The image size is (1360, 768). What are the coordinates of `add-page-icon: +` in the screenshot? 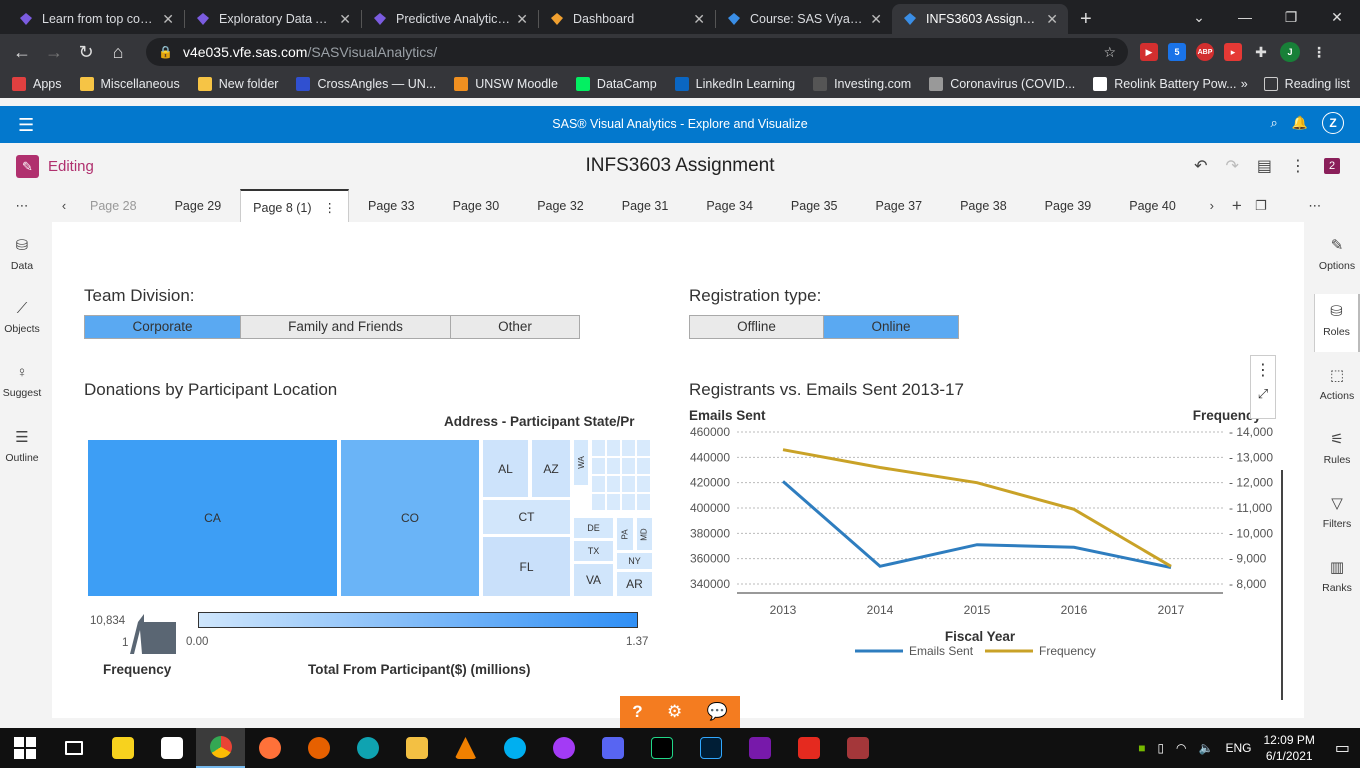 It's located at (1237, 205).